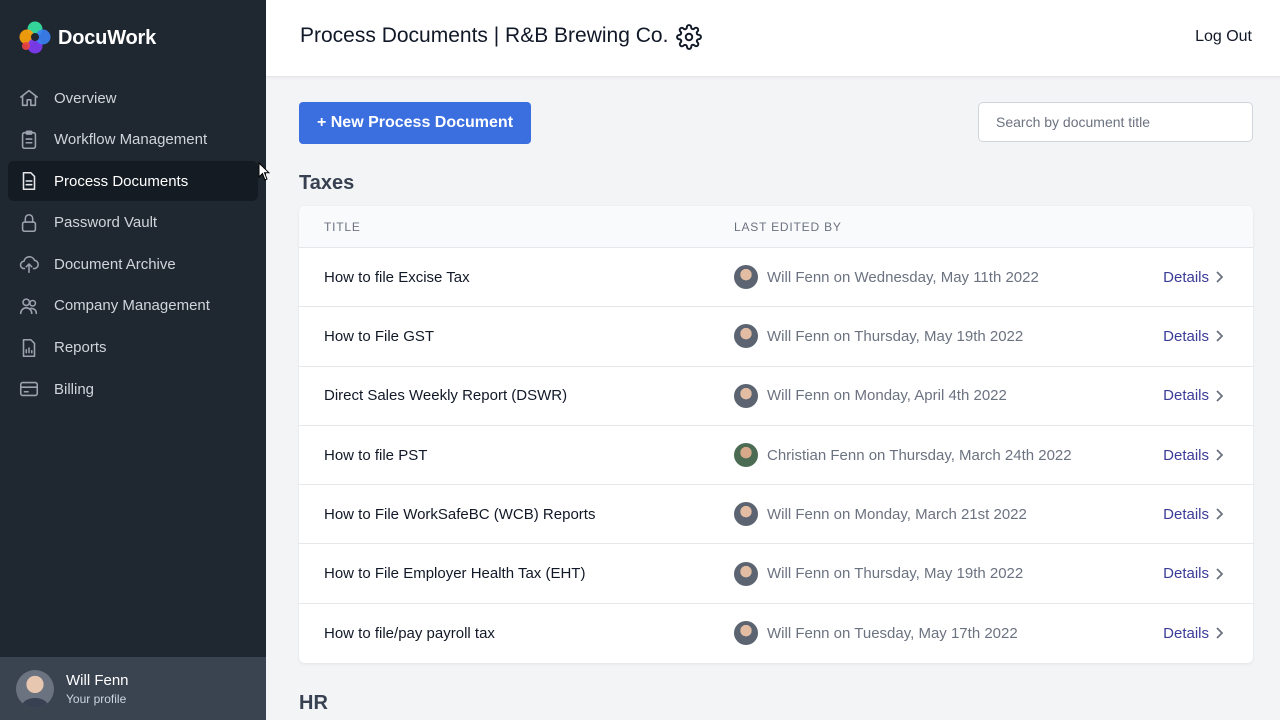  What do you see at coordinates (1115, 122) in the screenshot?
I see `search-input` at bounding box center [1115, 122].